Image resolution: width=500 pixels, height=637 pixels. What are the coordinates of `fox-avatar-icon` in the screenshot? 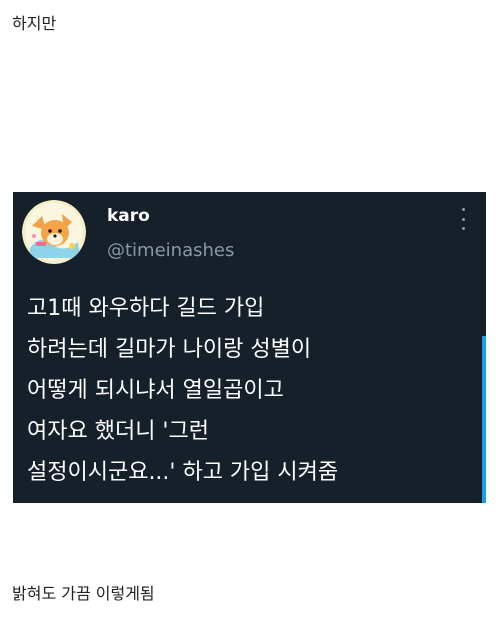 It's located at (54, 232).